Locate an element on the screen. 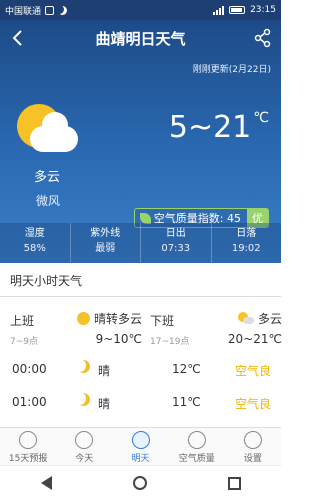 This screenshot has height=500, width=320. moon-status-icon is located at coordinates (62, 10).